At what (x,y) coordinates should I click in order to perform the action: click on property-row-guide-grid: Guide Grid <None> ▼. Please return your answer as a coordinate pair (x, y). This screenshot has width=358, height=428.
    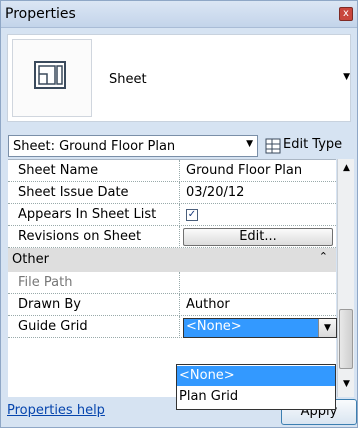
    Looking at the image, I should click on (172, 327).